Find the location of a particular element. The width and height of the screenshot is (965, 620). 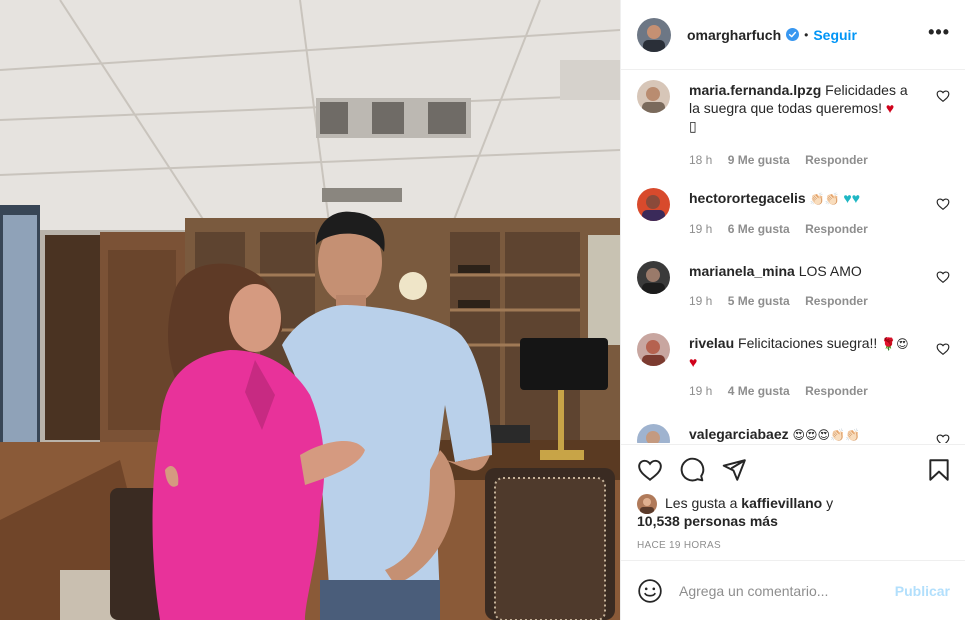

comment-meta: 19 h 5 Me gusta Responder is located at coordinates (784, 301).